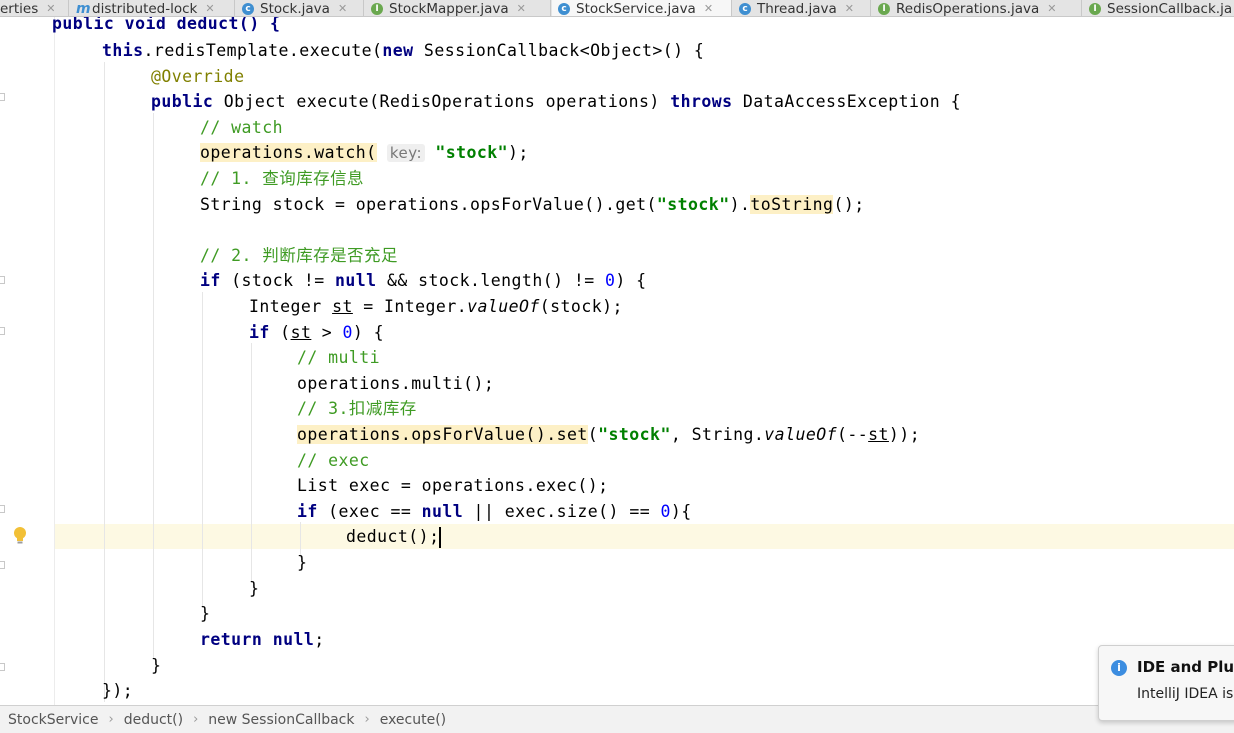 Image resolution: width=1234 pixels, height=733 pixels. What do you see at coordinates (301, 332) in the screenshot?
I see `code-token: st` at bounding box center [301, 332].